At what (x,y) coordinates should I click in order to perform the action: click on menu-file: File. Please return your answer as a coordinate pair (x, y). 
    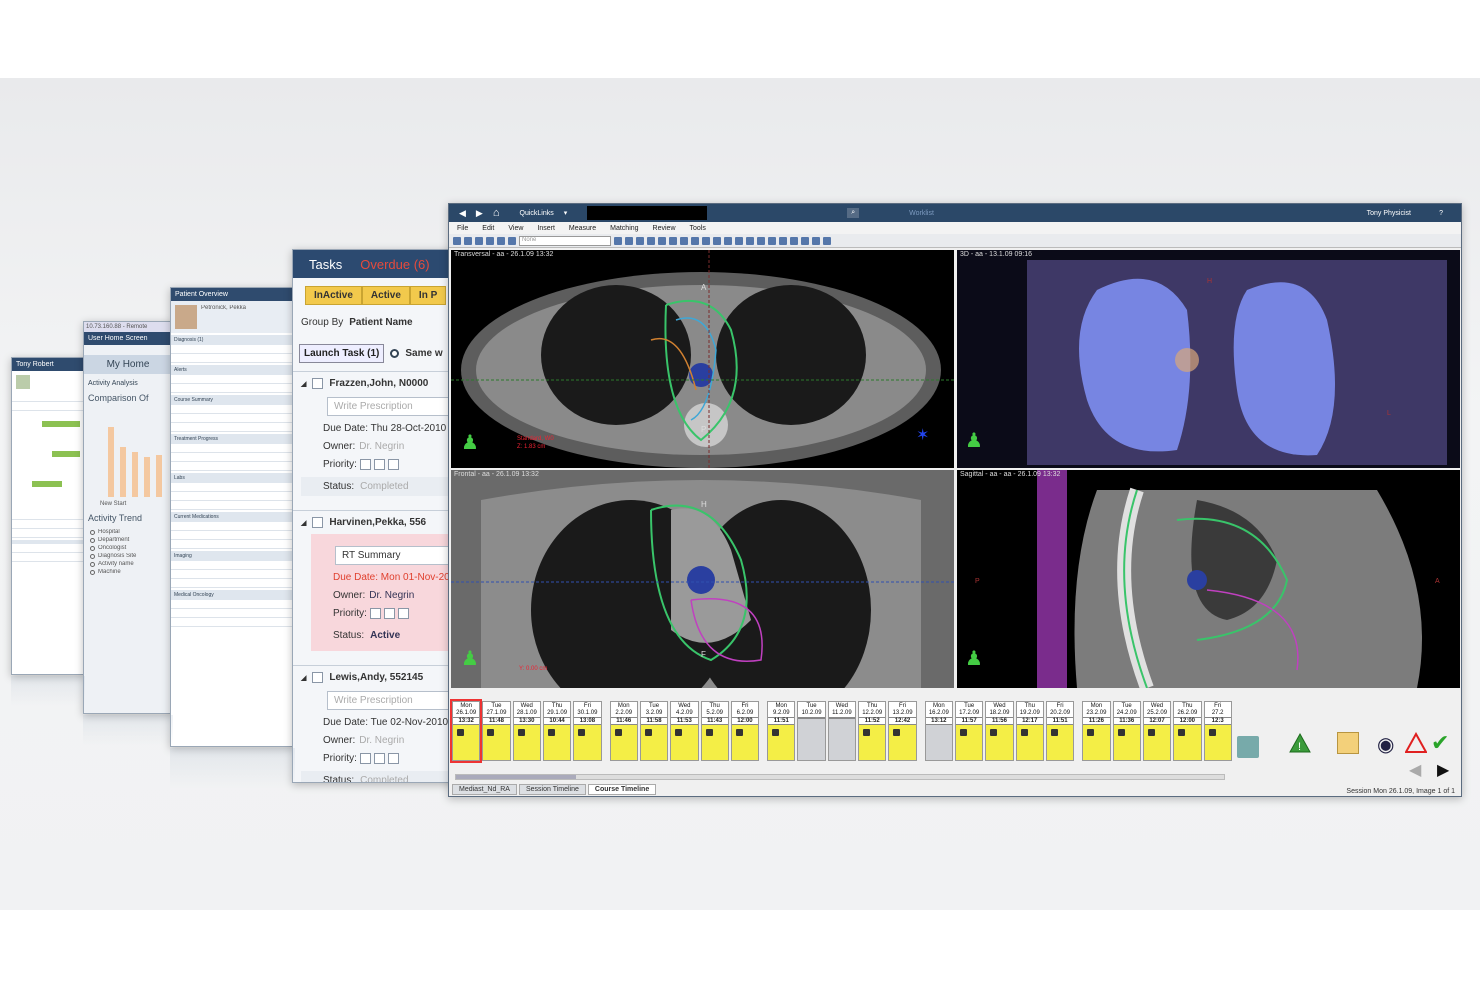
    Looking at the image, I should click on (462, 228).